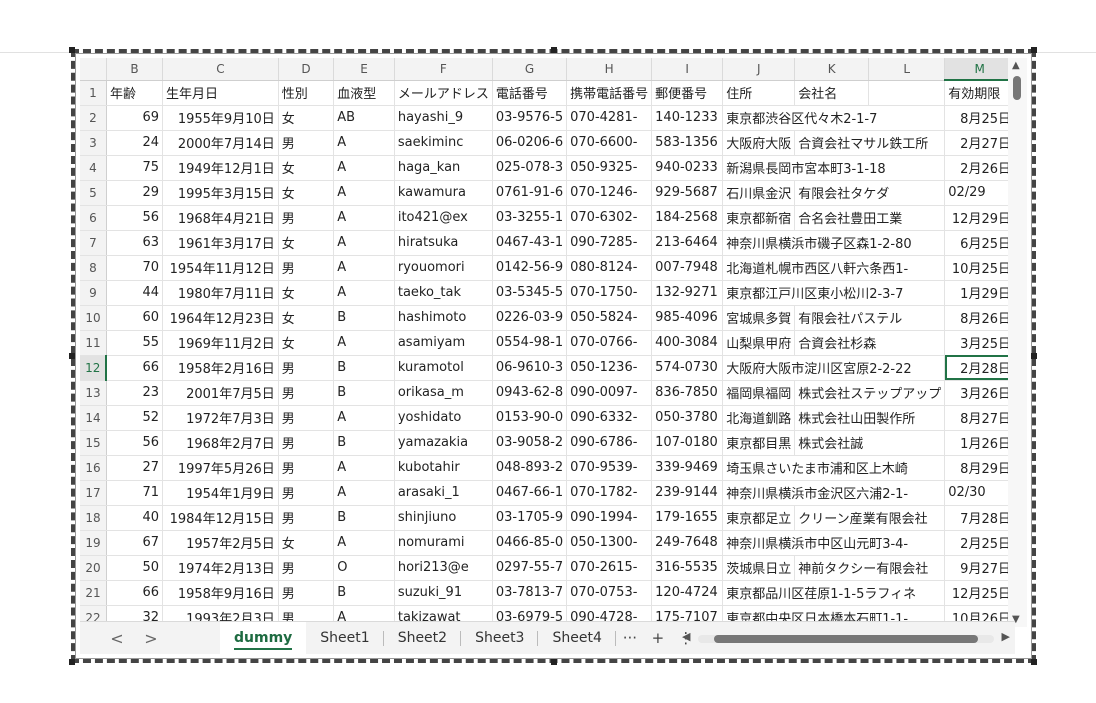 The height and width of the screenshot is (703, 1096). What do you see at coordinates (364, 393) in the screenshot?
I see `cell-e13: B` at bounding box center [364, 393].